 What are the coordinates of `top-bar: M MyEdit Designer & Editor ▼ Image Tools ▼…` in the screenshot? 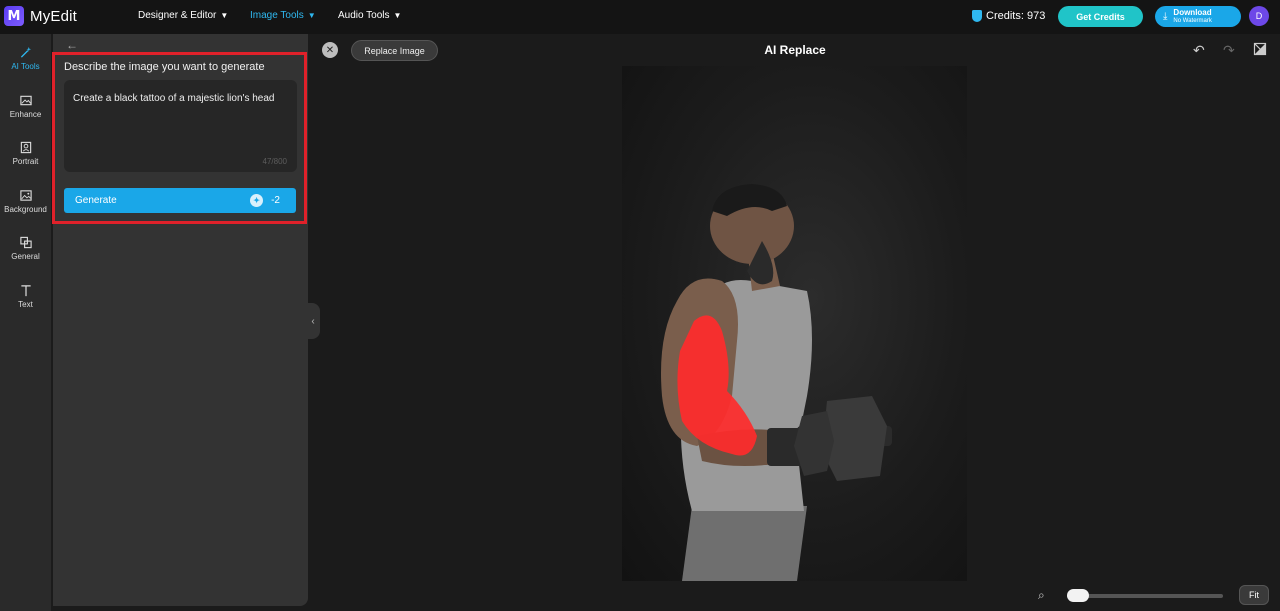 It's located at (640, 17).